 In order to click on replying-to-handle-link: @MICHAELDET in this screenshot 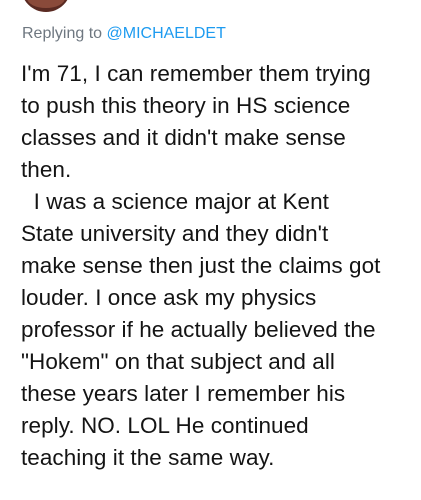, I will do `click(166, 33)`.